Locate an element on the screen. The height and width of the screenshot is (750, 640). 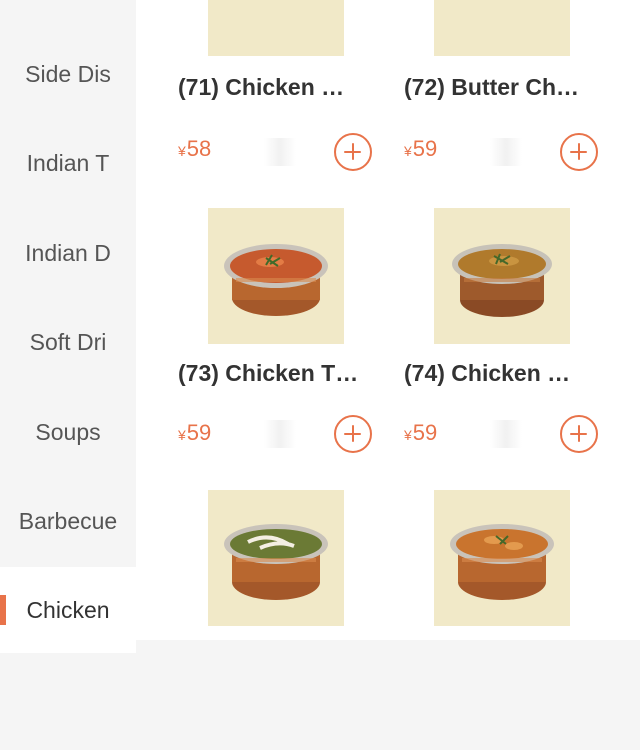
sidebar-item-indian-t: Indian T is located at coordinates (68, 163).